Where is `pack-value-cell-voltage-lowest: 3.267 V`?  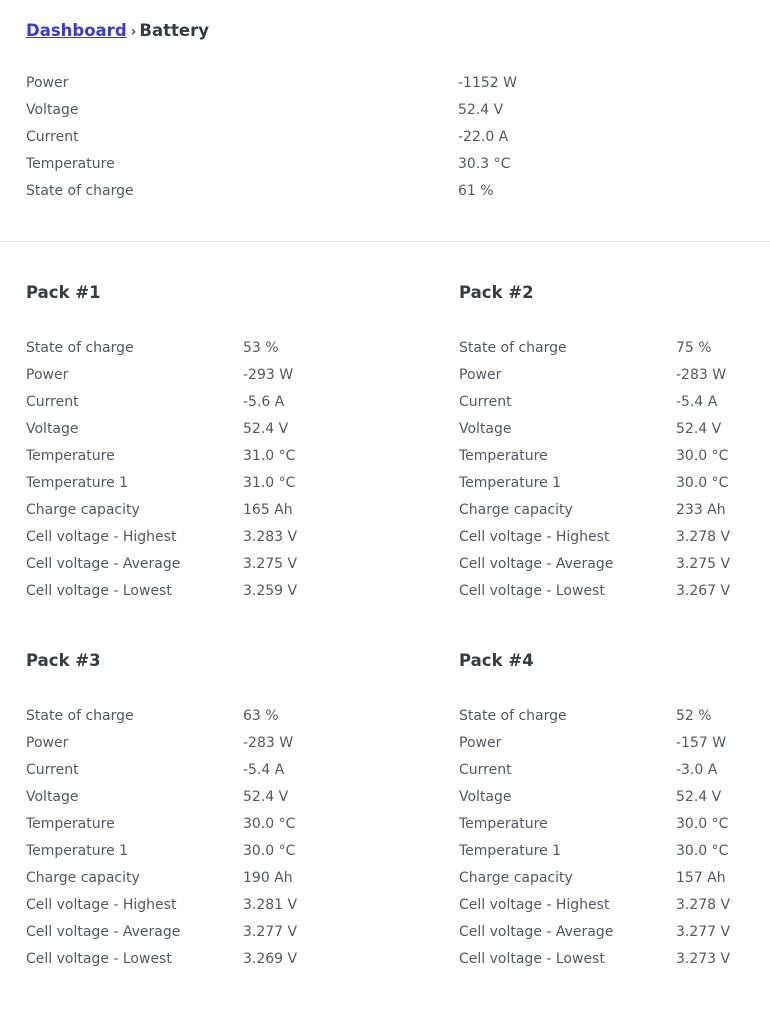
pack-value-cell-voltage-lowest: 3.267 V is located at coordinates (703, 591).